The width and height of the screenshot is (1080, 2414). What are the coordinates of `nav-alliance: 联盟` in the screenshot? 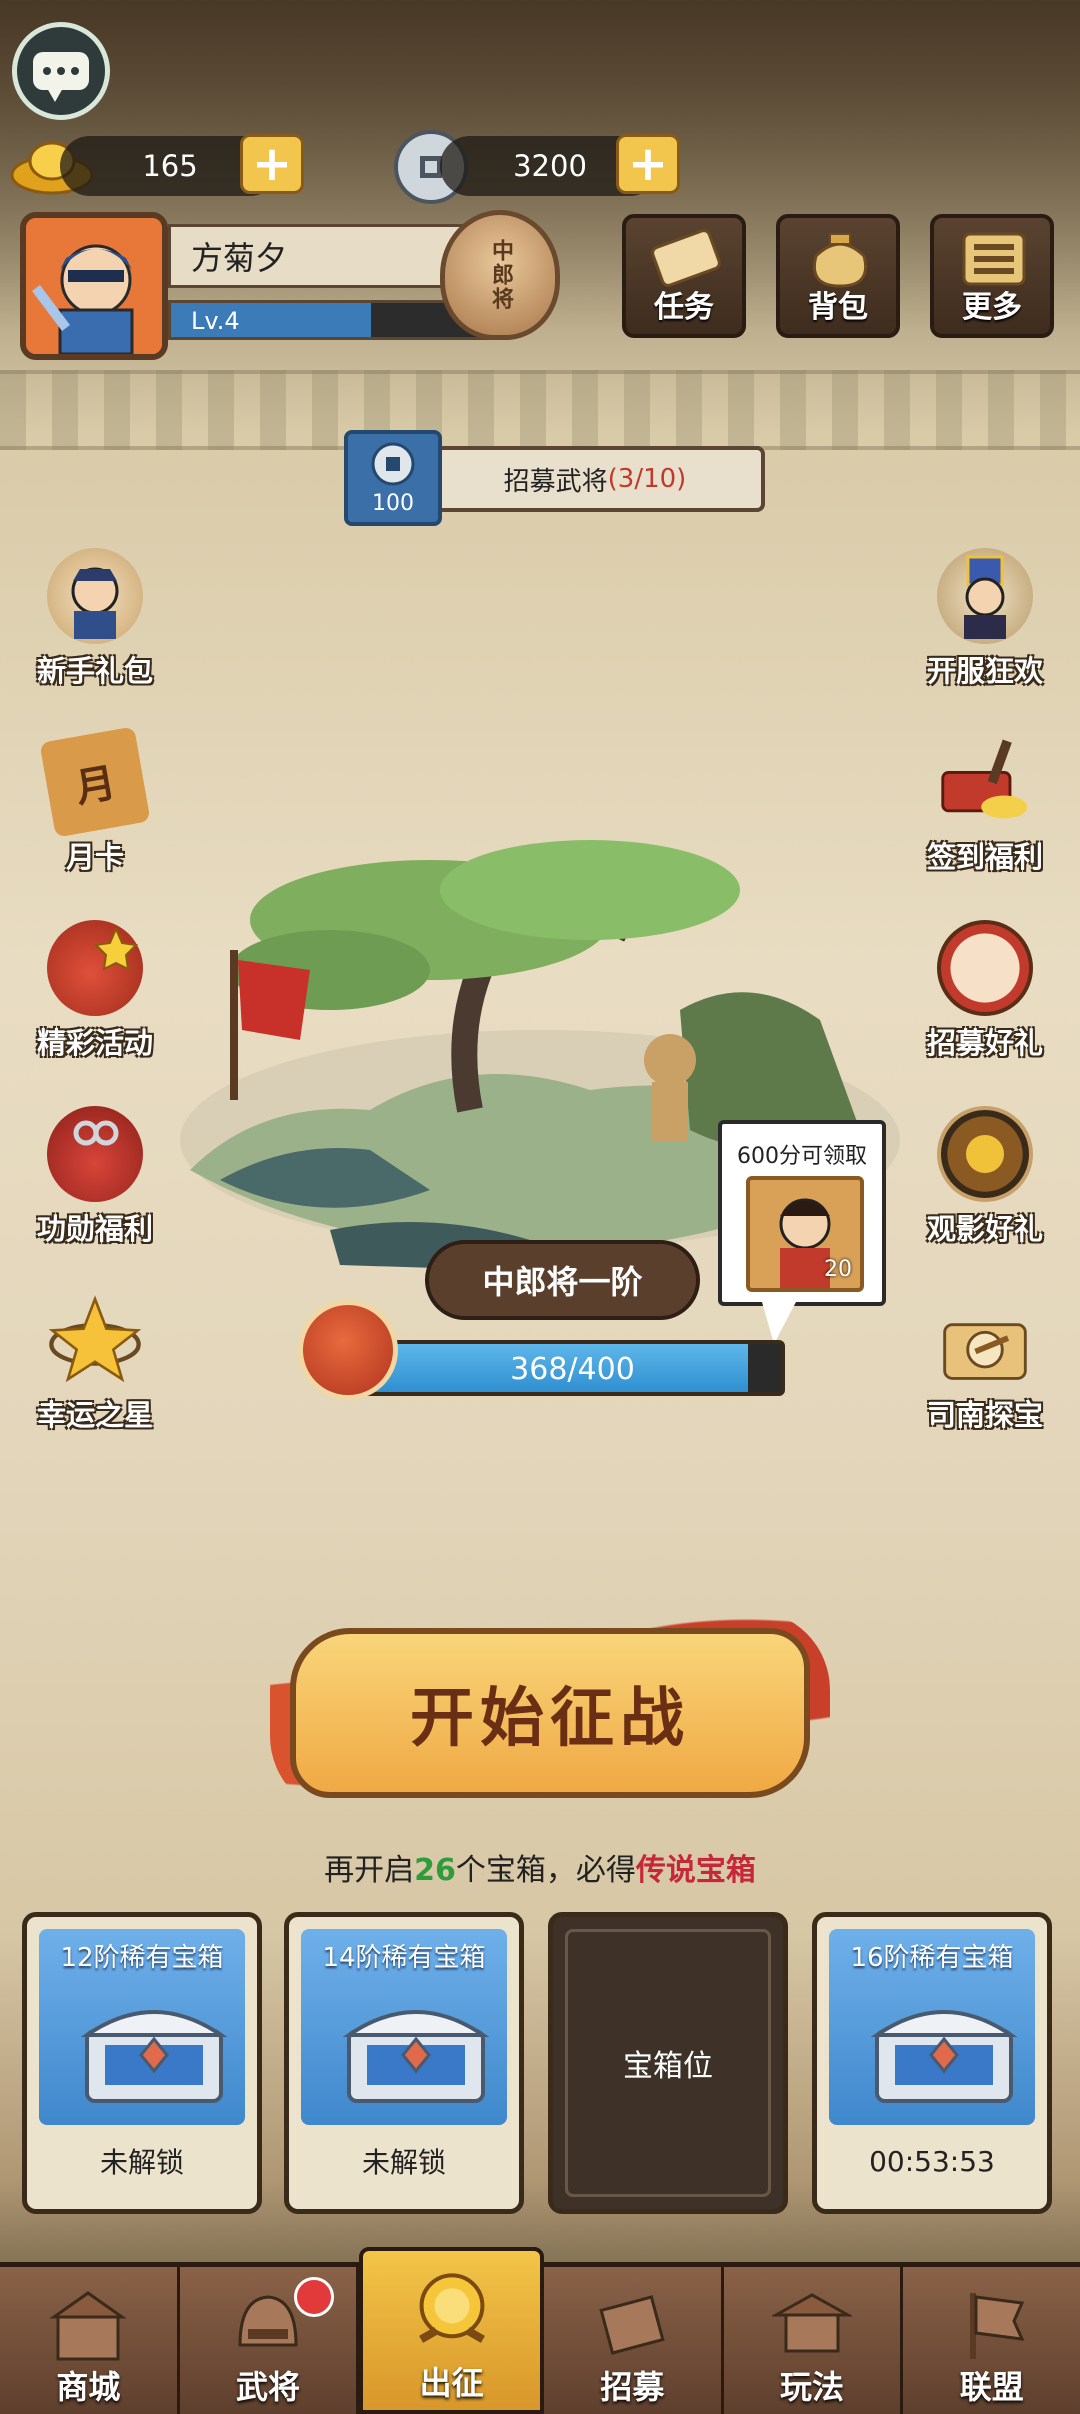 It's located at (991, 2340).